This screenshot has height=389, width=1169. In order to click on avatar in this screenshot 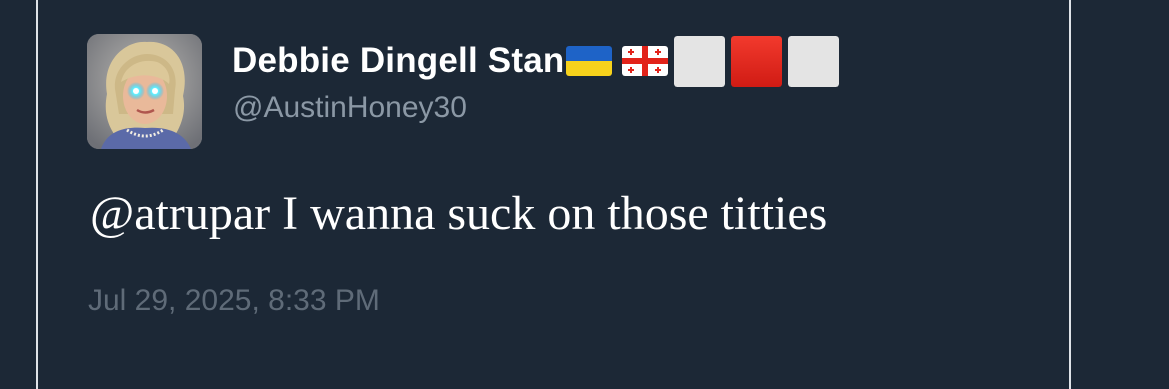, I will do `click(144, 91)`.